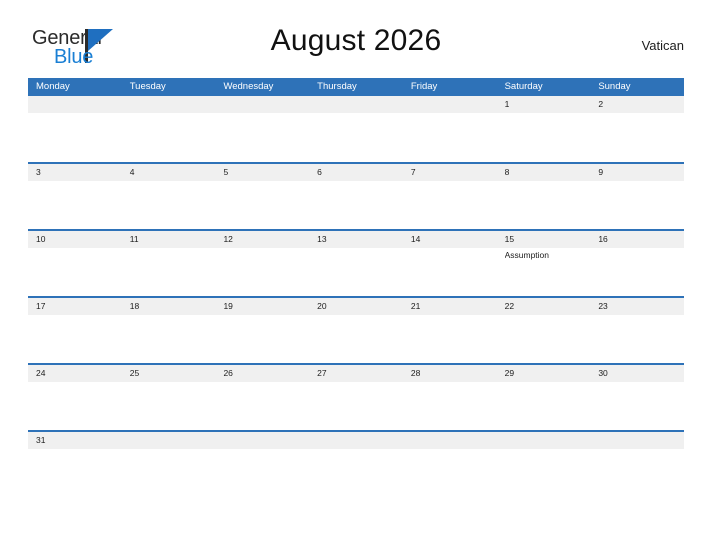 Image resolution: width=712 pixels, height=550 pixels. I want to click on day-cell: 23, so click(637, 330).